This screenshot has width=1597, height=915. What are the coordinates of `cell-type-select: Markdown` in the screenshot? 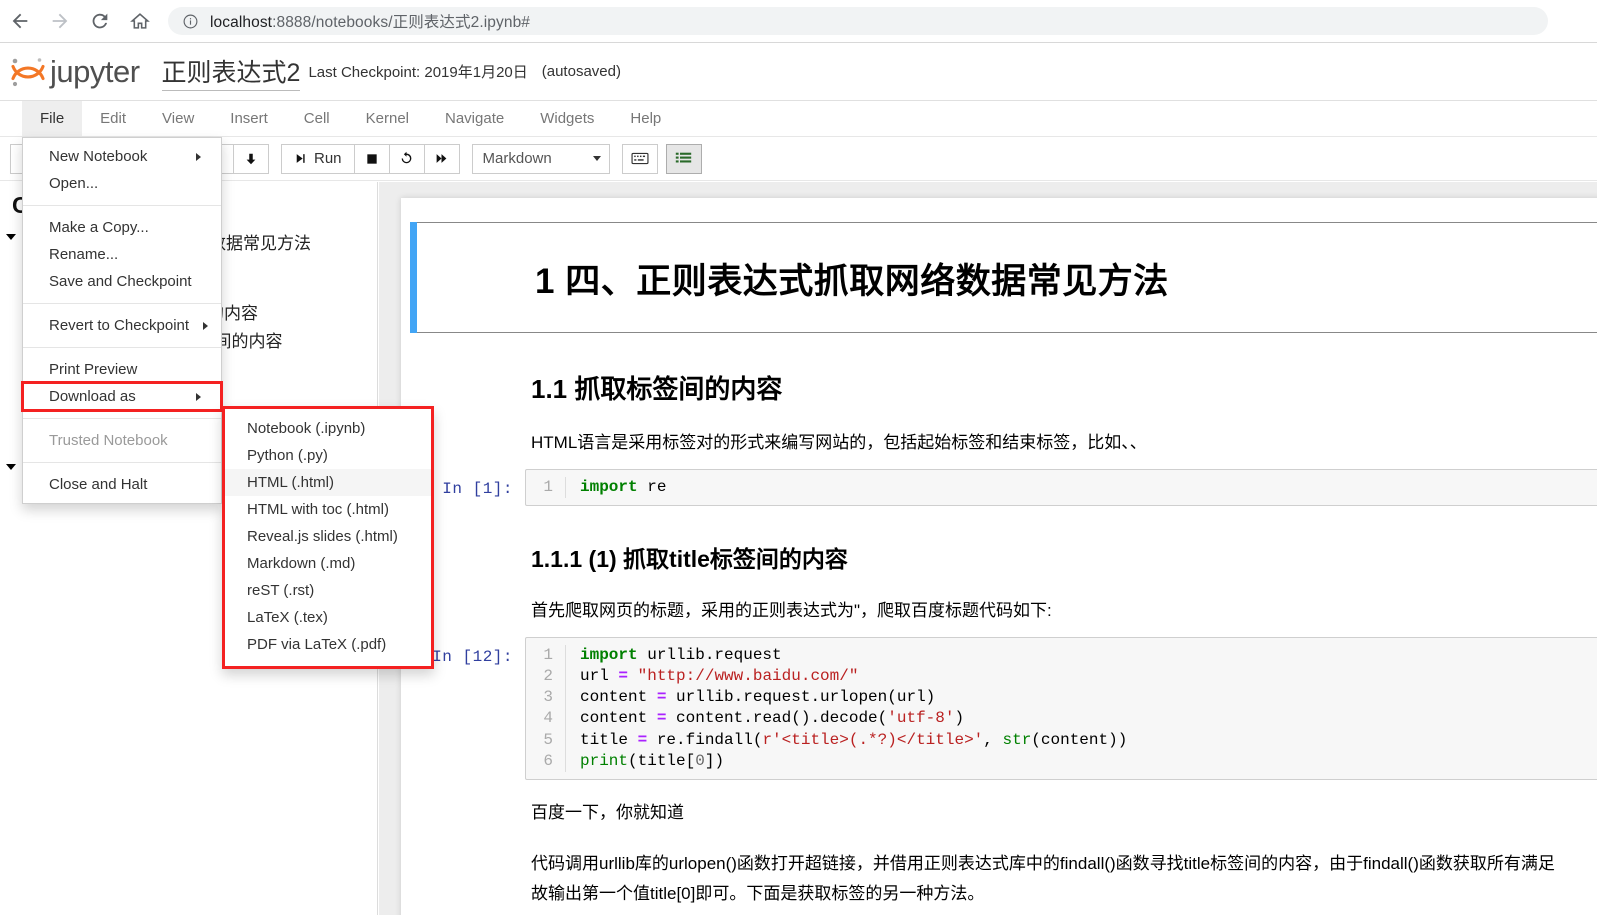 It's located at (540, 158).